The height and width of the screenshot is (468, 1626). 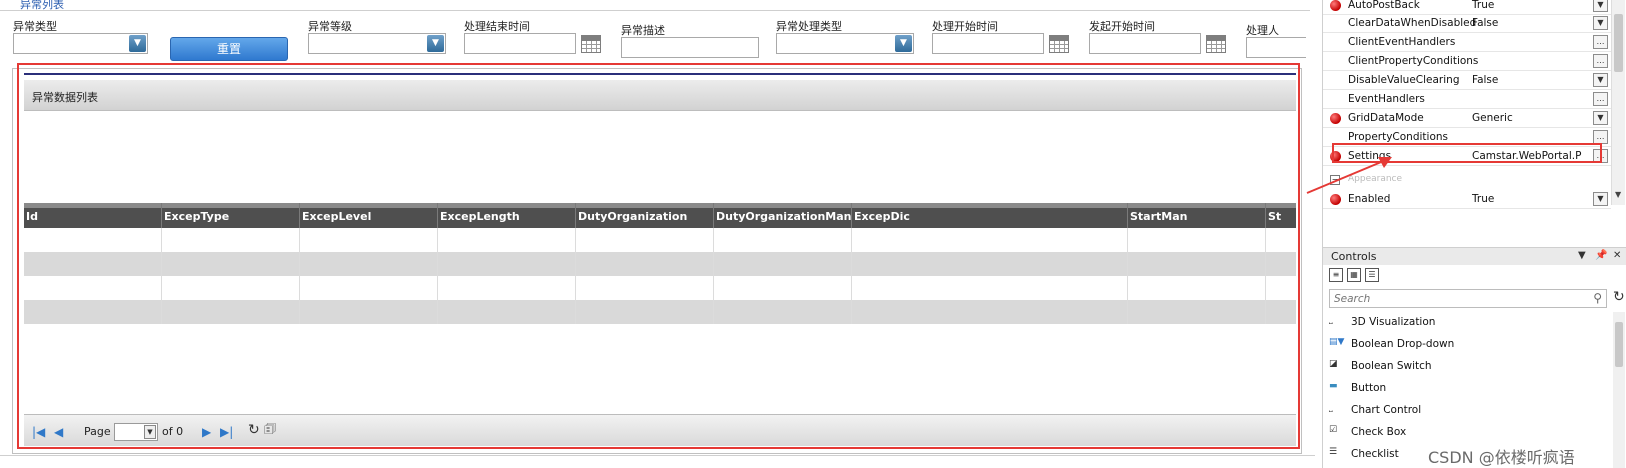 I want to click on property-name: Settings, so click(x=1370, y=156).